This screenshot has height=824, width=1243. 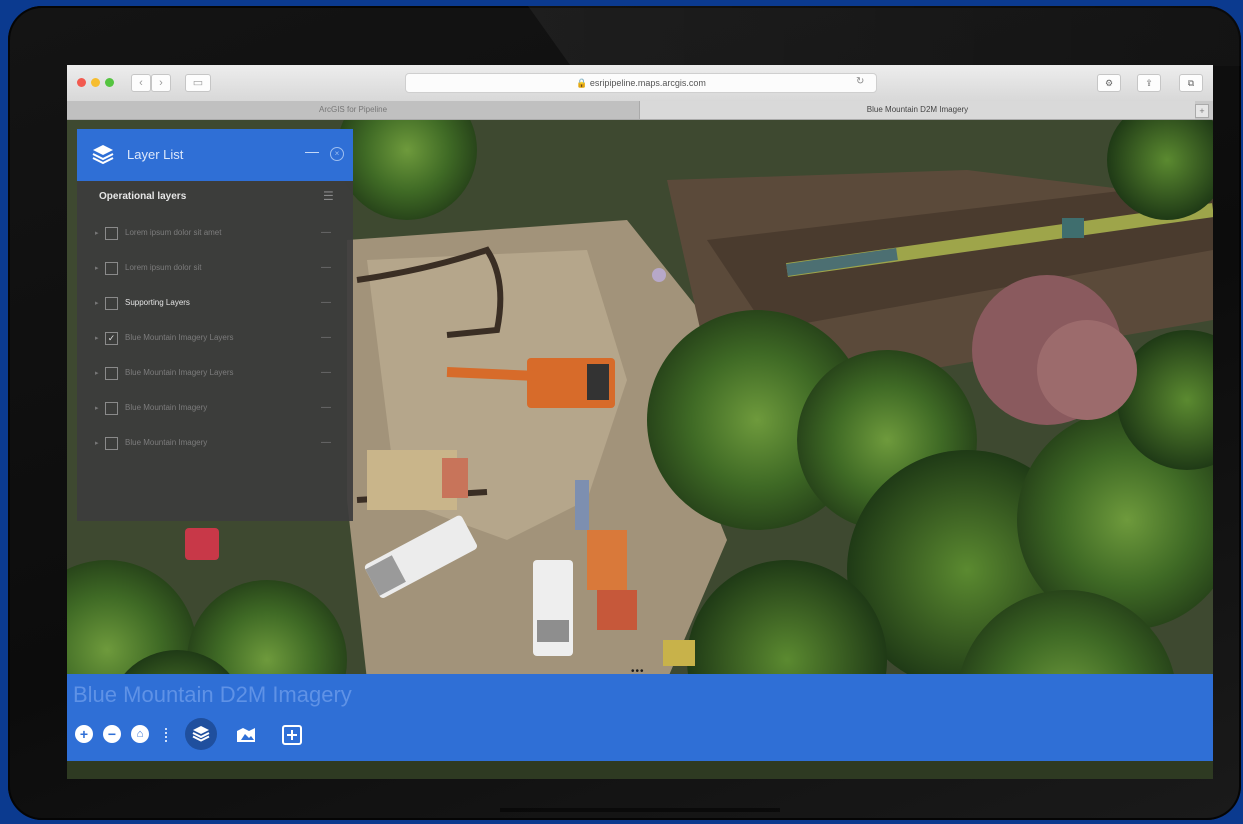 I want to click on layer-row: ▸ Blue Mountain Imagery Layers —, so click(x=220, y=374).